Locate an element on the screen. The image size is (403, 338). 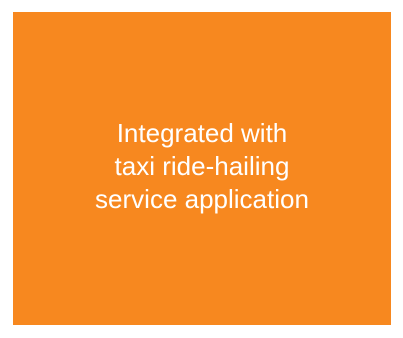
caption-line-2: taxi ride-hailing is located at coordinates (202, 166).